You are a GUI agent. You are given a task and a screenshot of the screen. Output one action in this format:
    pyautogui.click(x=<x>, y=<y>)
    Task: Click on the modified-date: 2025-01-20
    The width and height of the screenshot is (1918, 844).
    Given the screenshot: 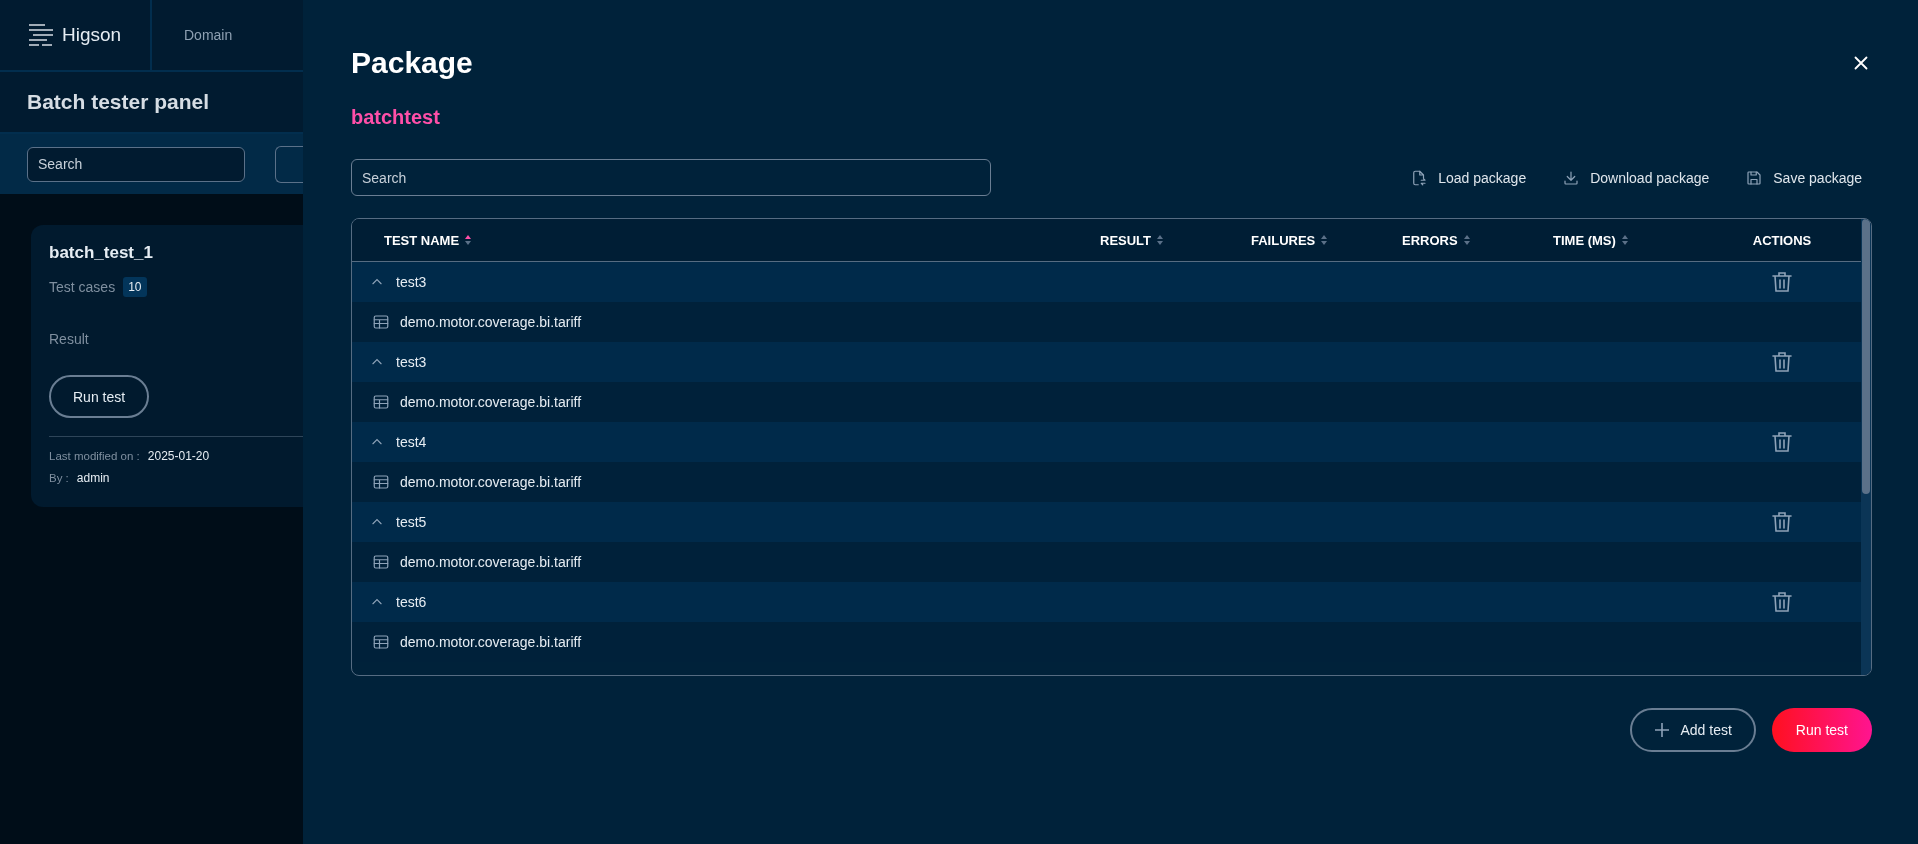 What is the action you would take?
    pyautogui.click(x=178, y=456)
    